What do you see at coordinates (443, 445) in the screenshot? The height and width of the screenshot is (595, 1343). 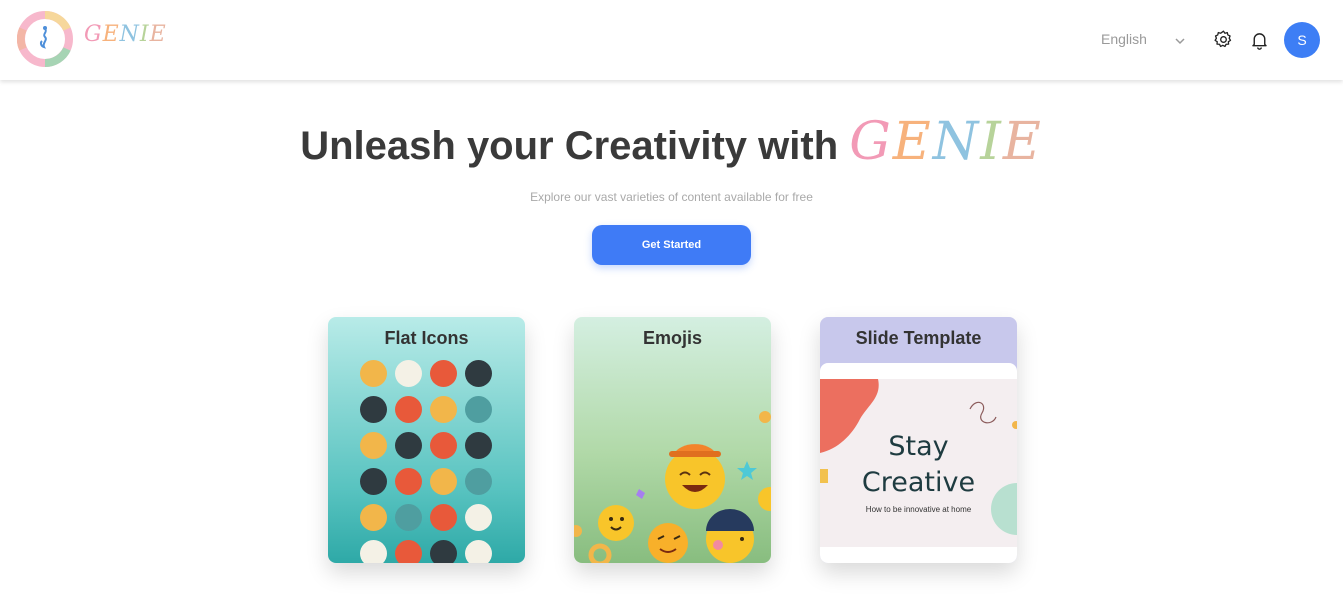 I see `telephone-icon` at bounding box center [443, 445].